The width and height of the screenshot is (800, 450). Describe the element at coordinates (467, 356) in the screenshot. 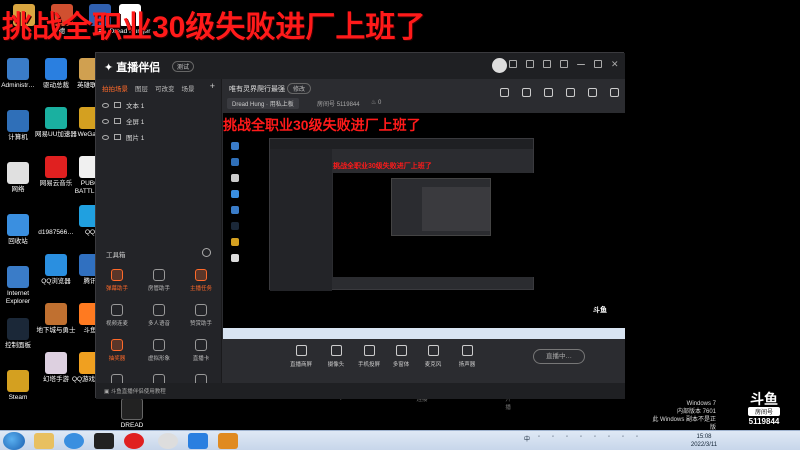

I see `speaker-button: 扬声器` at that location.